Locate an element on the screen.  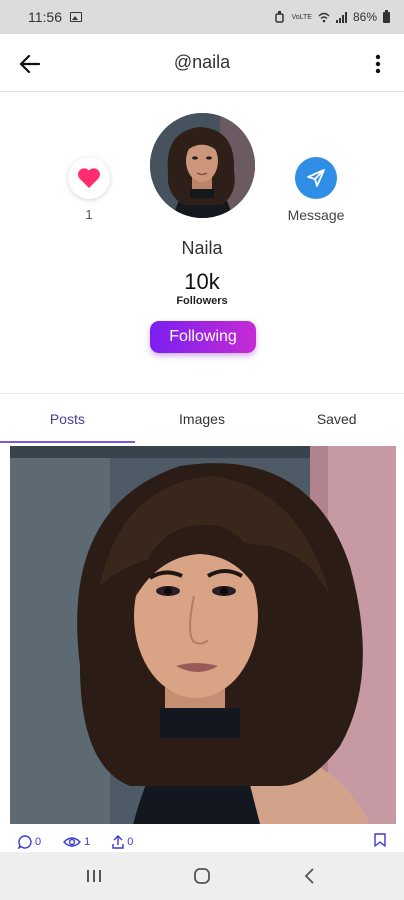
share-action: 0 is located at coordinates (122, 842).